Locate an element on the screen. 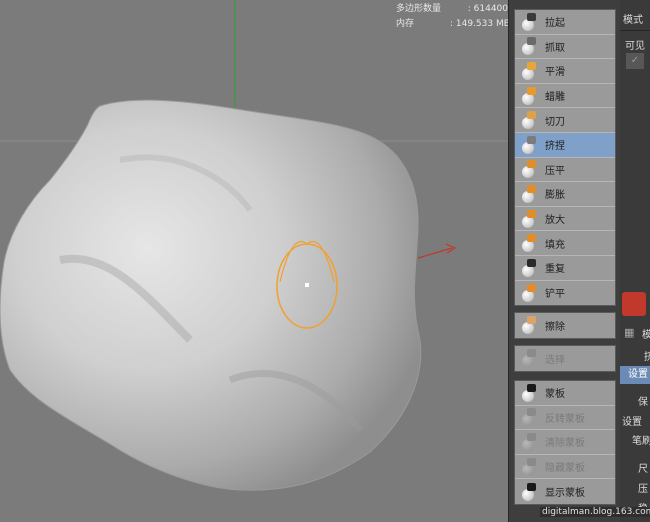 This screenshot has height=522, width=650. tool-label: 蒙板 is located at coordinates (555, 395).